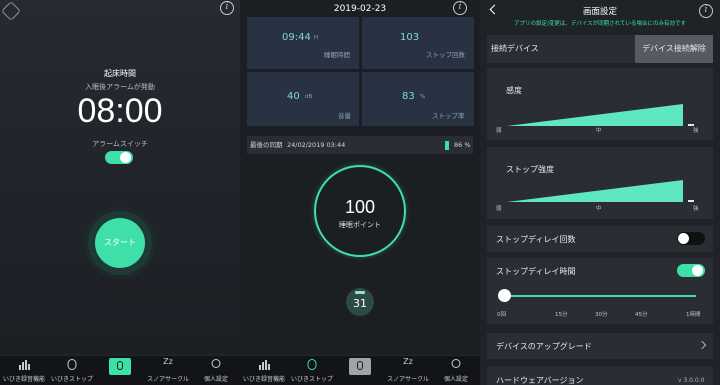 The height and width of the screenshot is (385, 720). Describe the element at coordinates (674, 49) in the screenshot. I see `disconnect-button: デバイス接続解除` at that location.